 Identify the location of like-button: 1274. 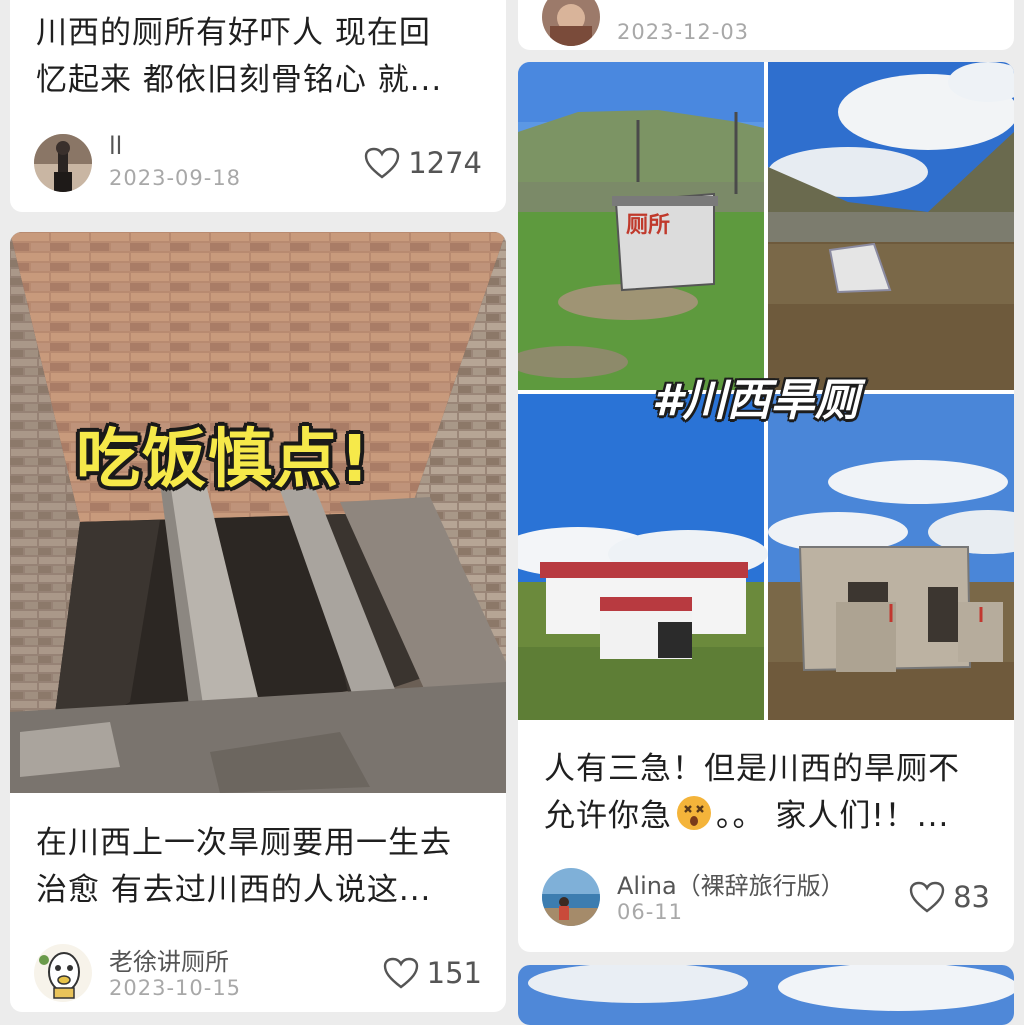
(423, 163).